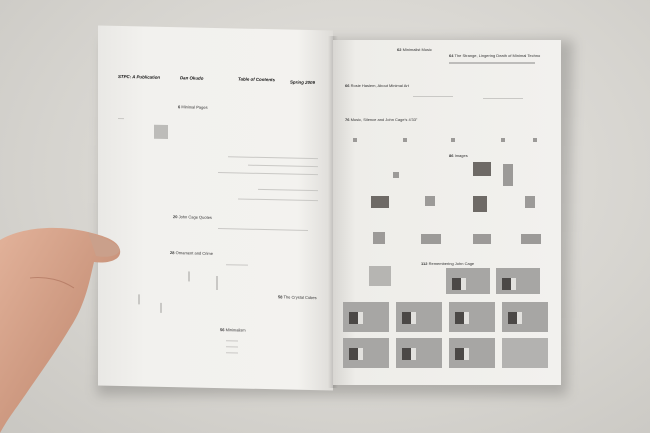  Describe the element at coordinates (302, 82) in the screenshot. I see `header-date: Spring 2009` at that location.